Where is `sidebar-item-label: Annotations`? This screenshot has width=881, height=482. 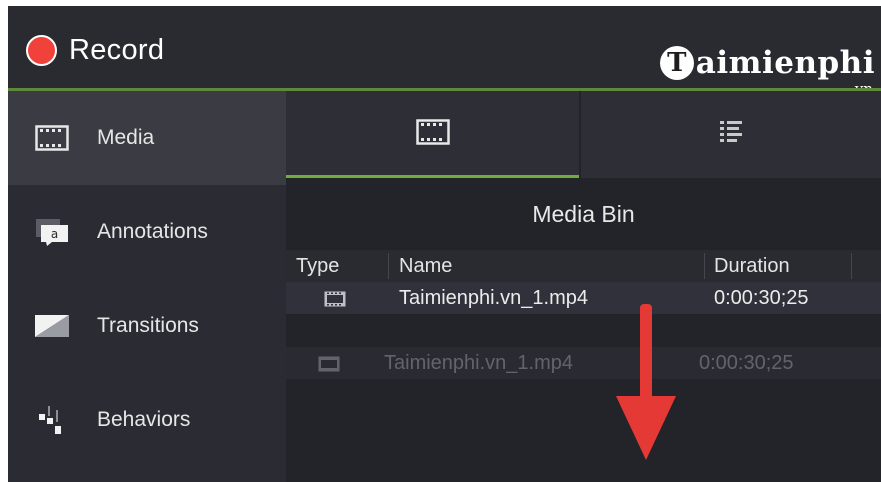
sidebar-item-label: Annotations is located at coordinates (152, 231).